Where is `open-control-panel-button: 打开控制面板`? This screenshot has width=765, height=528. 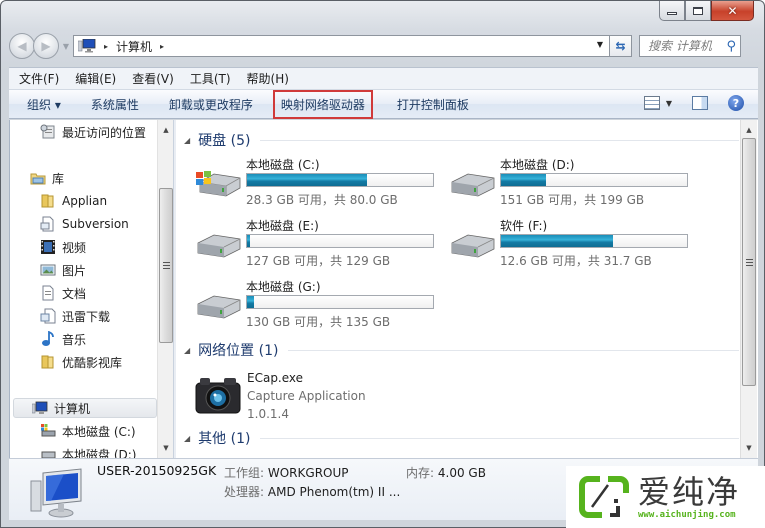
open-control-panel-button: 打开控制面板 is located at coordinates (433, 104).